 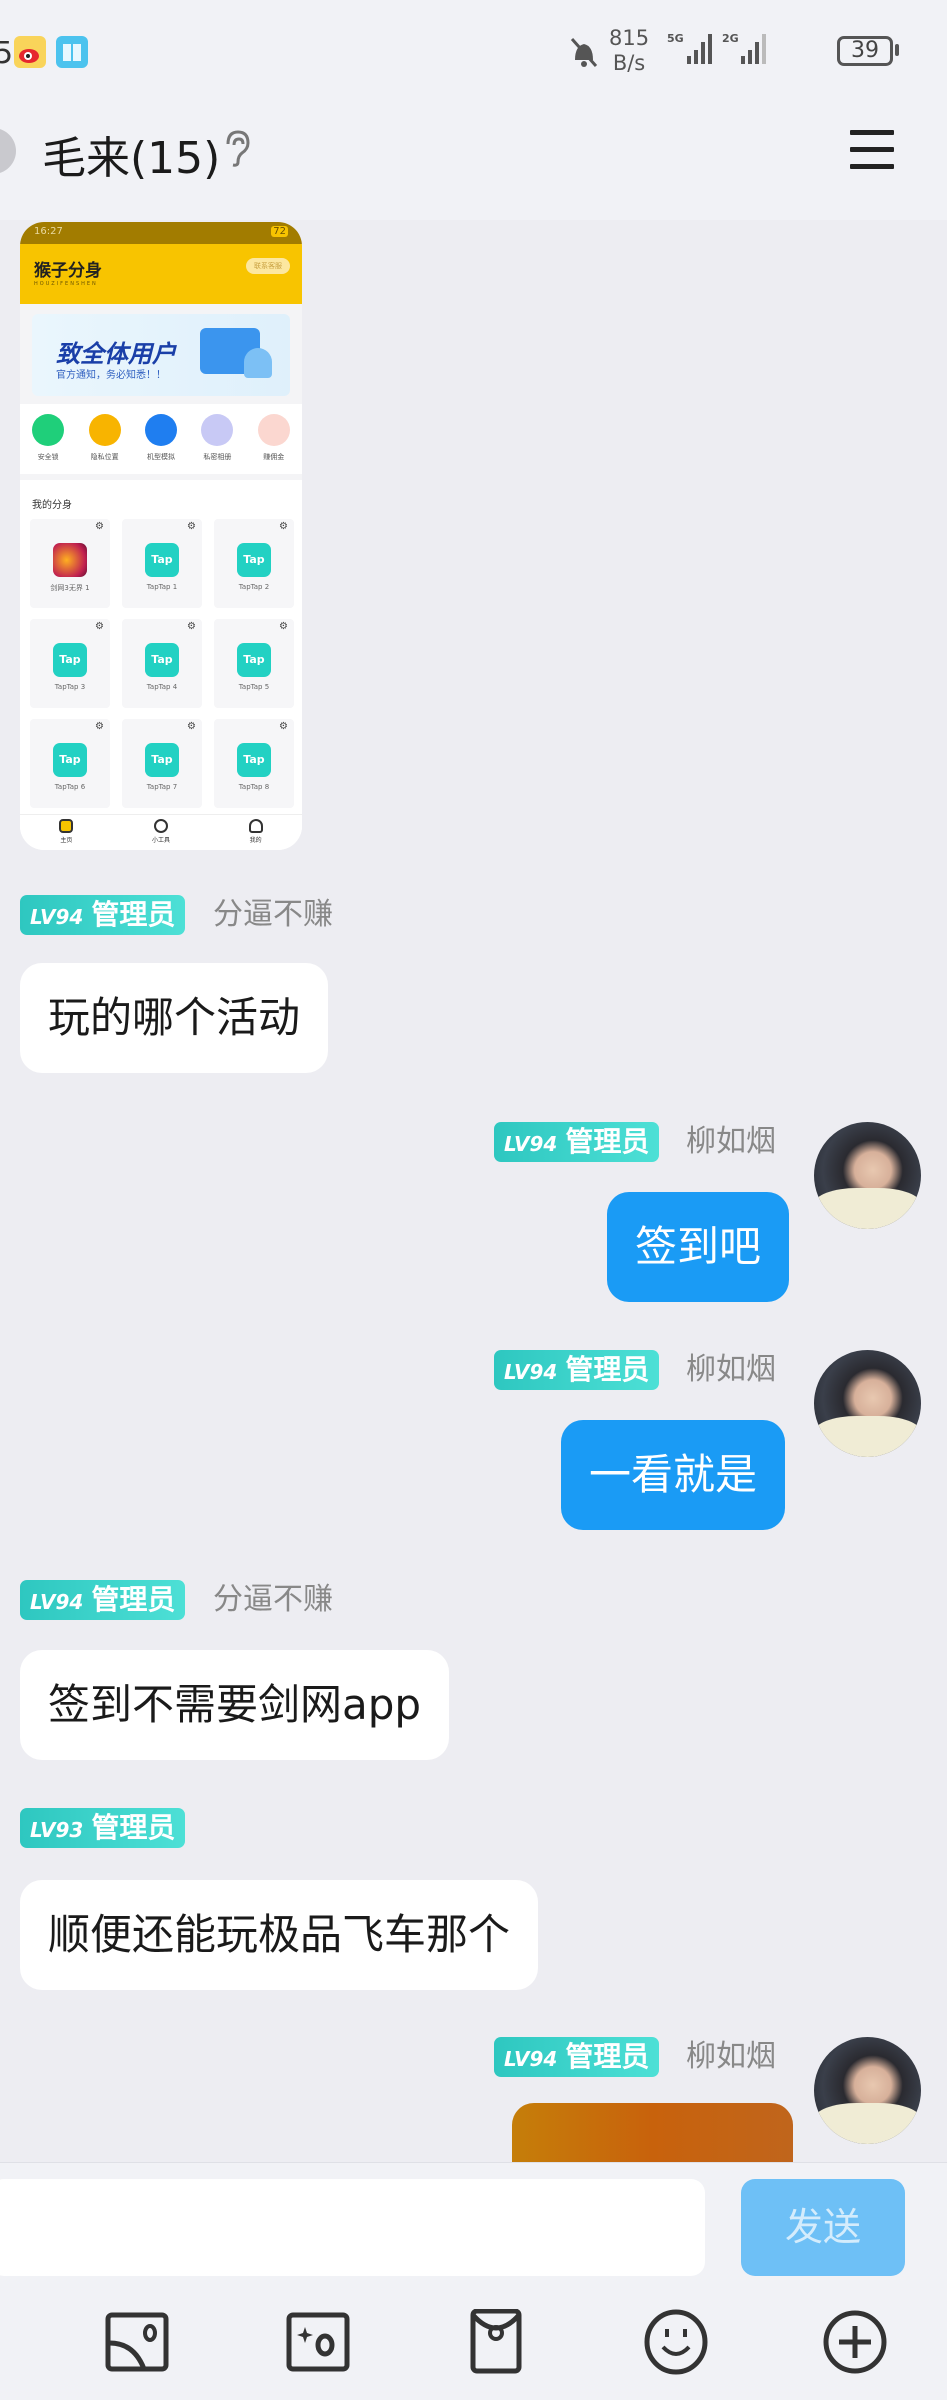 I want to click on banner-subtitle: 官方通知，务必知悉！！, so click(x=111, y=375).